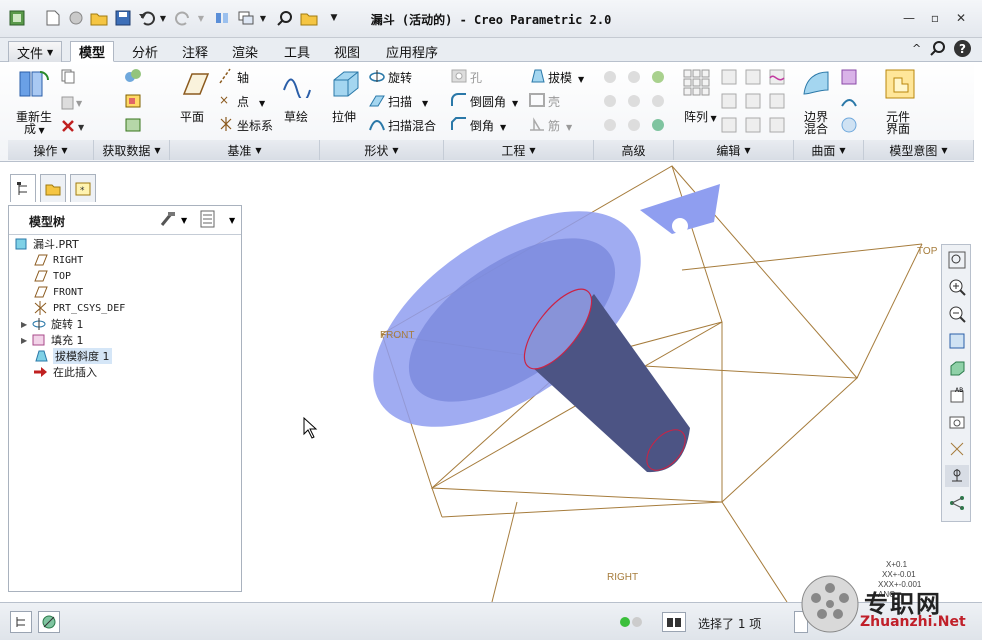  What do you see at coordinates (58, 292) in the screenshot?
I see `tree-item-front: FRONT` at bounding box center [58, 292].